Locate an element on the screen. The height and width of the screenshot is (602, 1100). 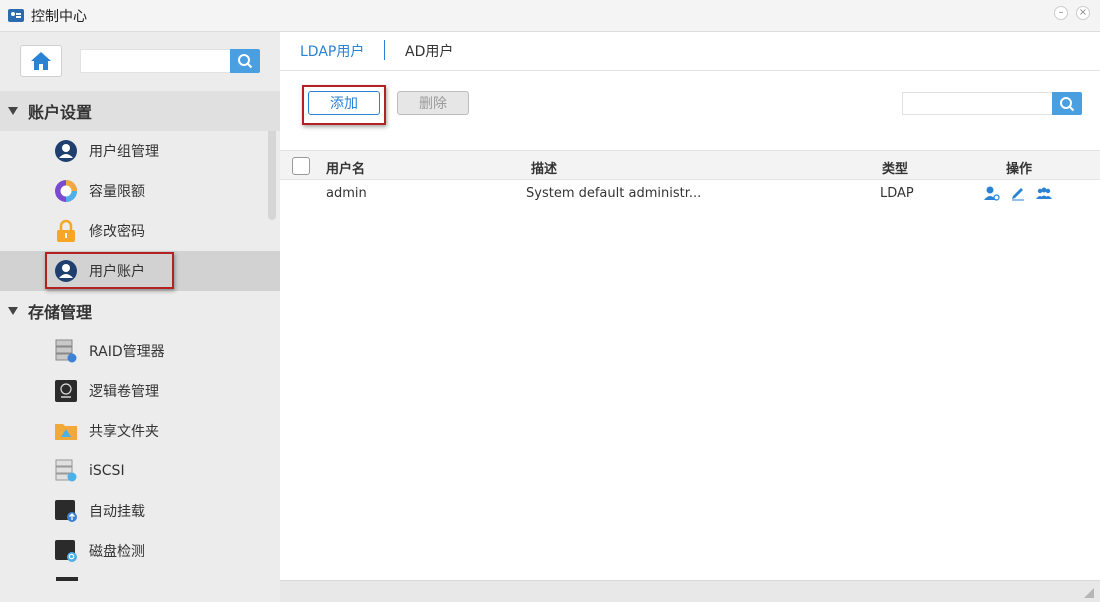
delete-button: 删除 is located at coordinates (433, 103).